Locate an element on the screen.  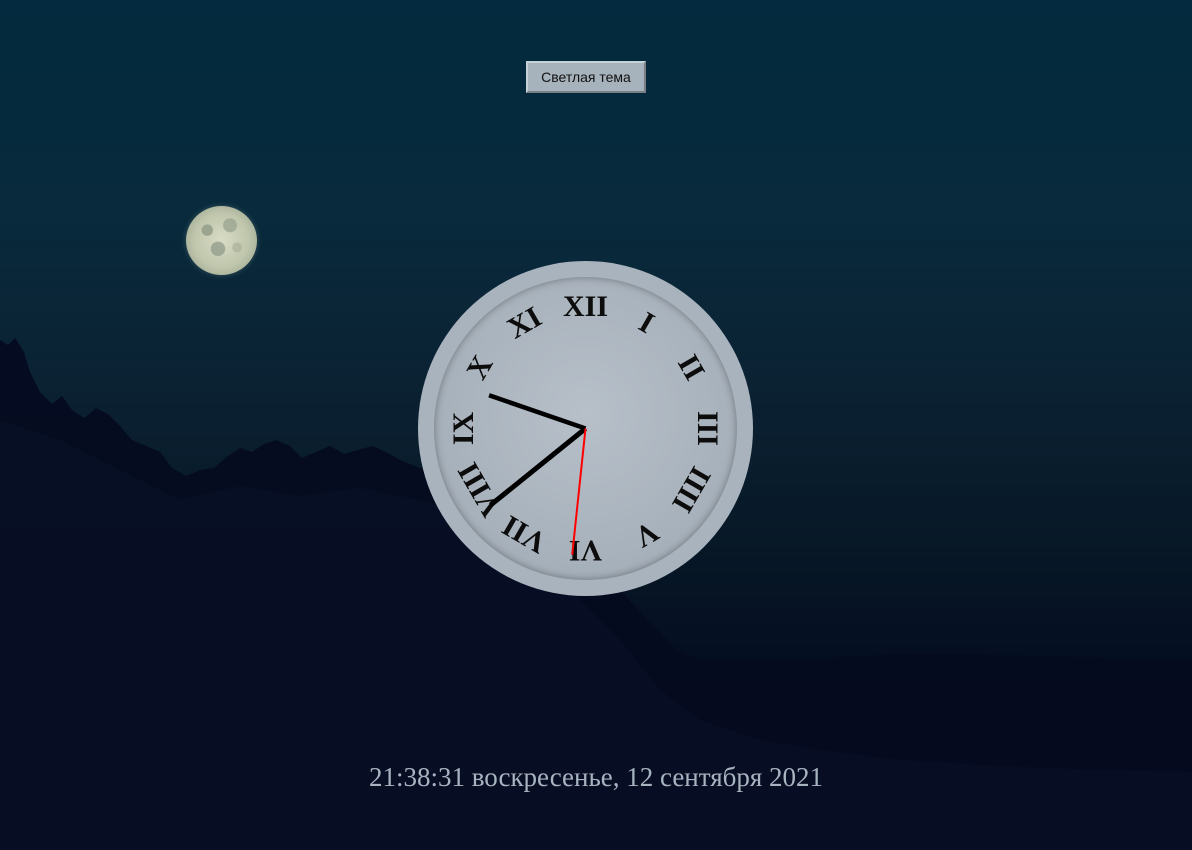
clock-numeral: VII is located at coordinates (524, 534).